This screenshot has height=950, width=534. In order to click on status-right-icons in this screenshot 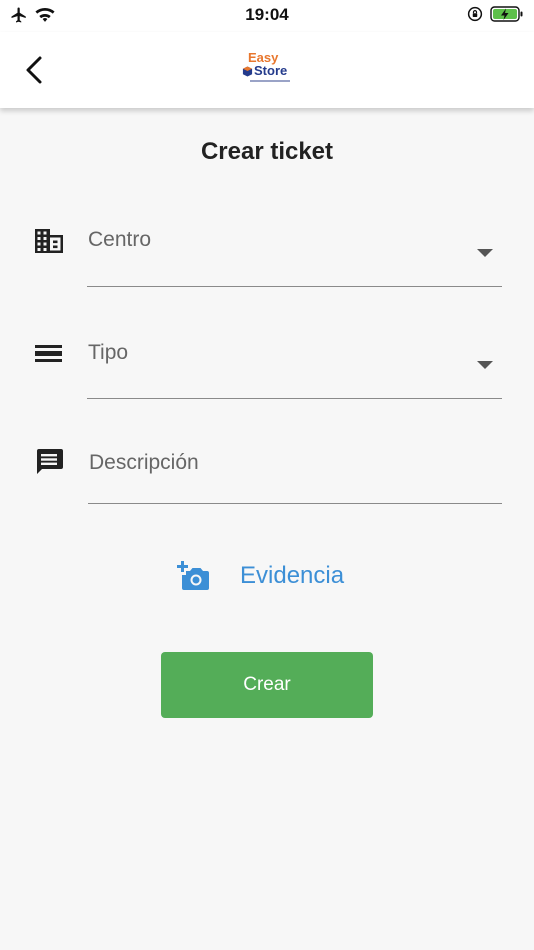, I will do `click(495, 14)`.